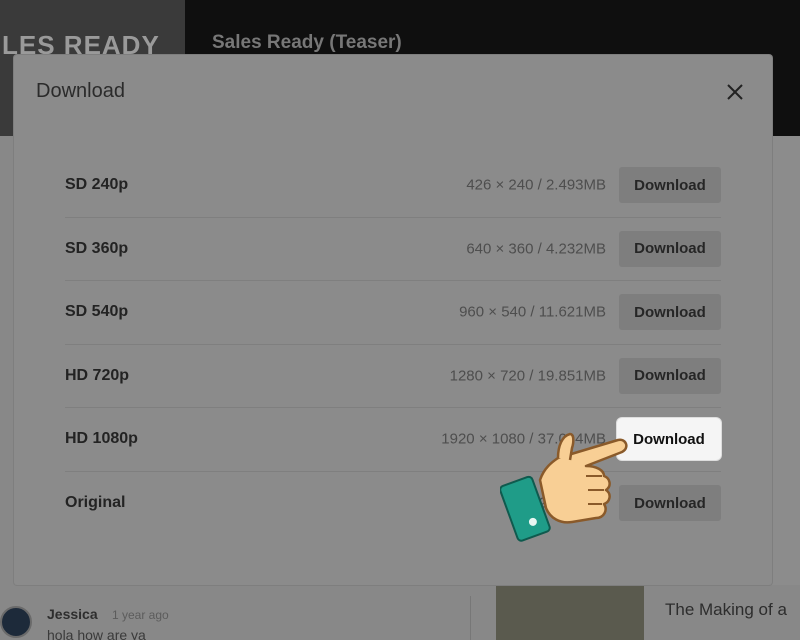  I want to click on resolution-size: 1920 × 1080, so click(564, 503).